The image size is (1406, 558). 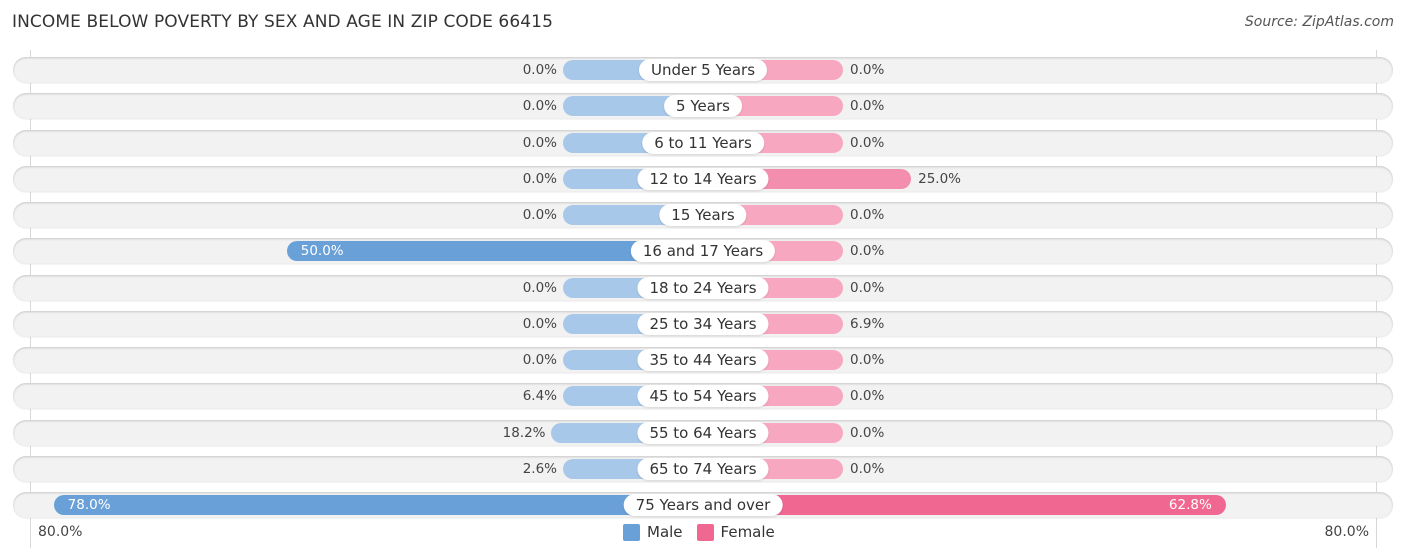 What do you see at coordinates (703, 360) in the screenshot?
I see `category-label: 35 to 44 Years` at bounding box center [703, 360].